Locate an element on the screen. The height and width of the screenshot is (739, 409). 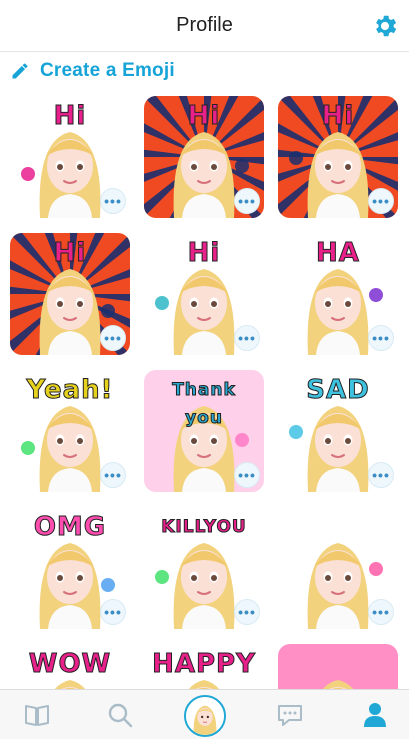
emoji-tile: HAPPY is located at coordinates (204, 666).